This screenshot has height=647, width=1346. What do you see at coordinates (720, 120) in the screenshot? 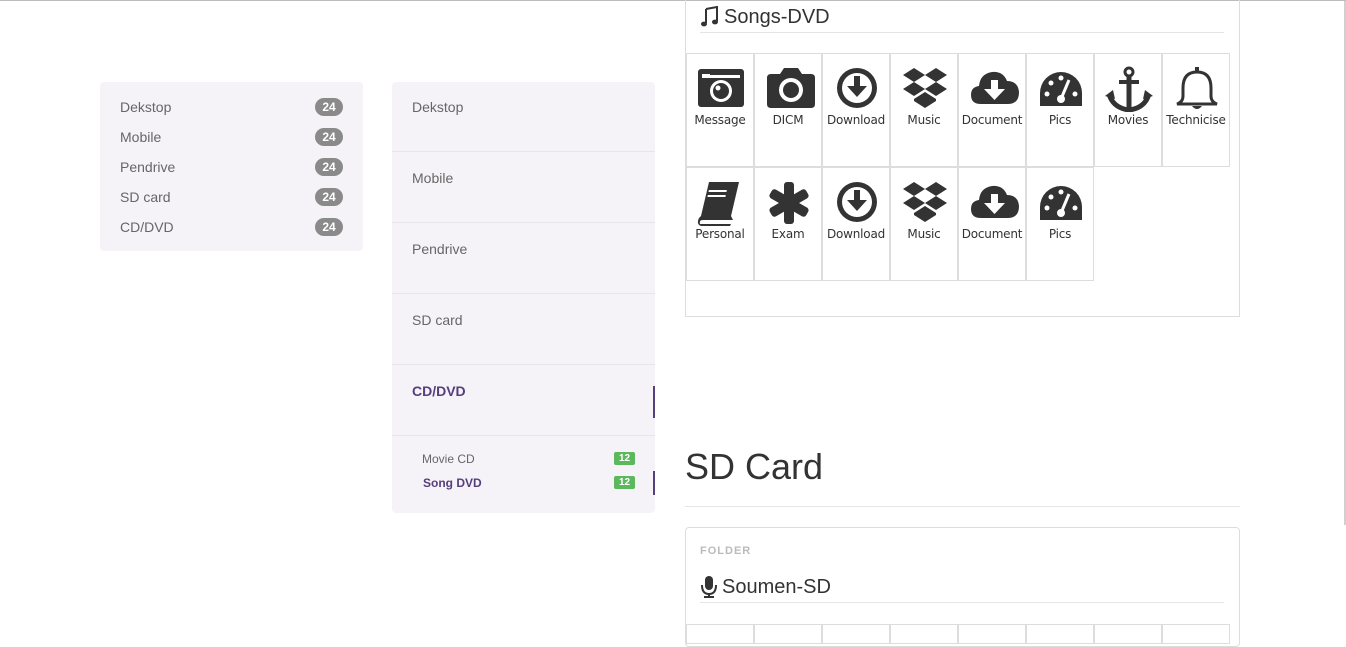
I see `tile-label: Message` at bounding box center [720, 120].